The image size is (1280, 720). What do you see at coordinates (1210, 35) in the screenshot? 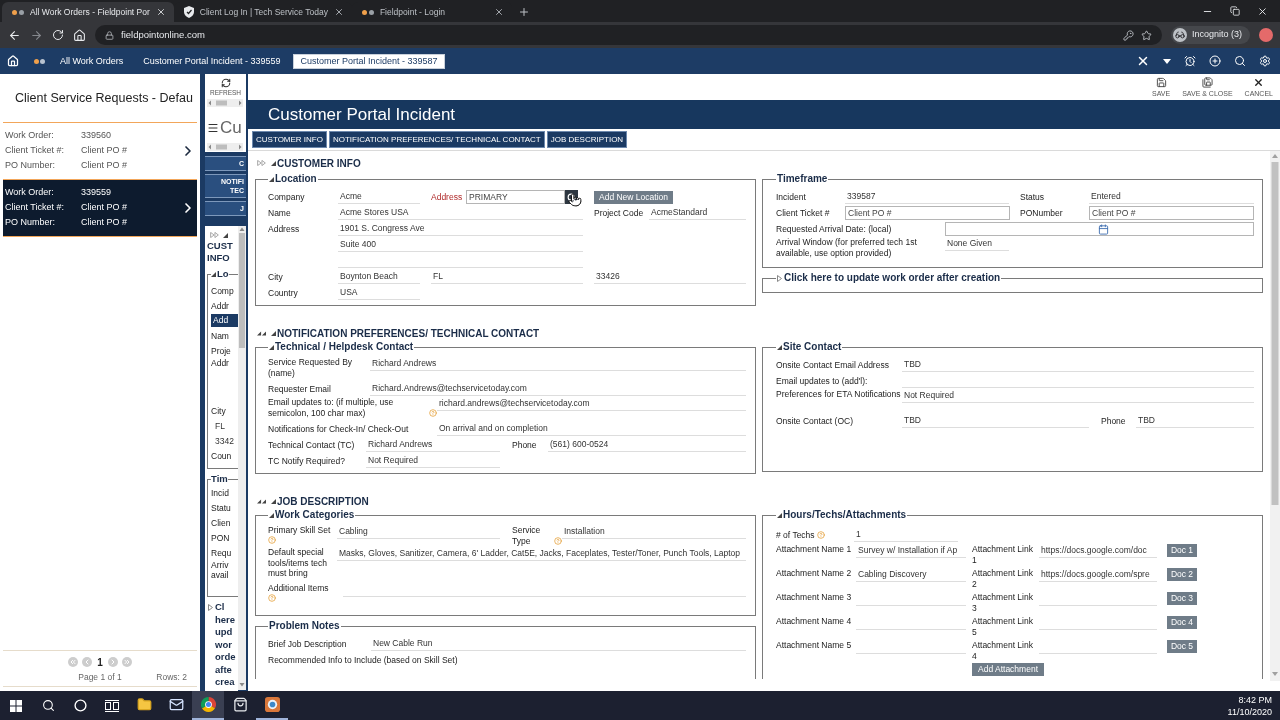
I see `profile-button: Incognito (3)` at bounding box center [1210, 35].